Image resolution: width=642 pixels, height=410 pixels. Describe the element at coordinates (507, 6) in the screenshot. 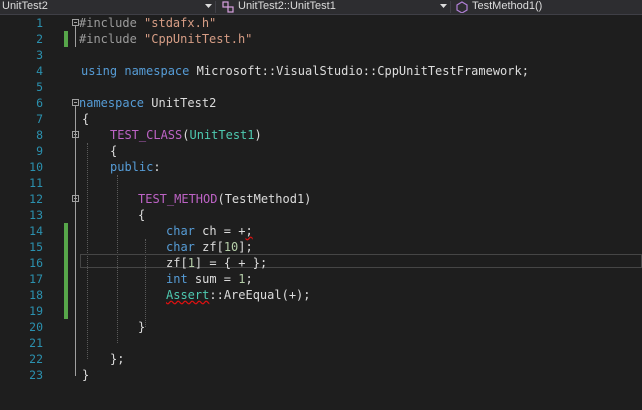

I see `member-label: TestMethod1()` at that location.